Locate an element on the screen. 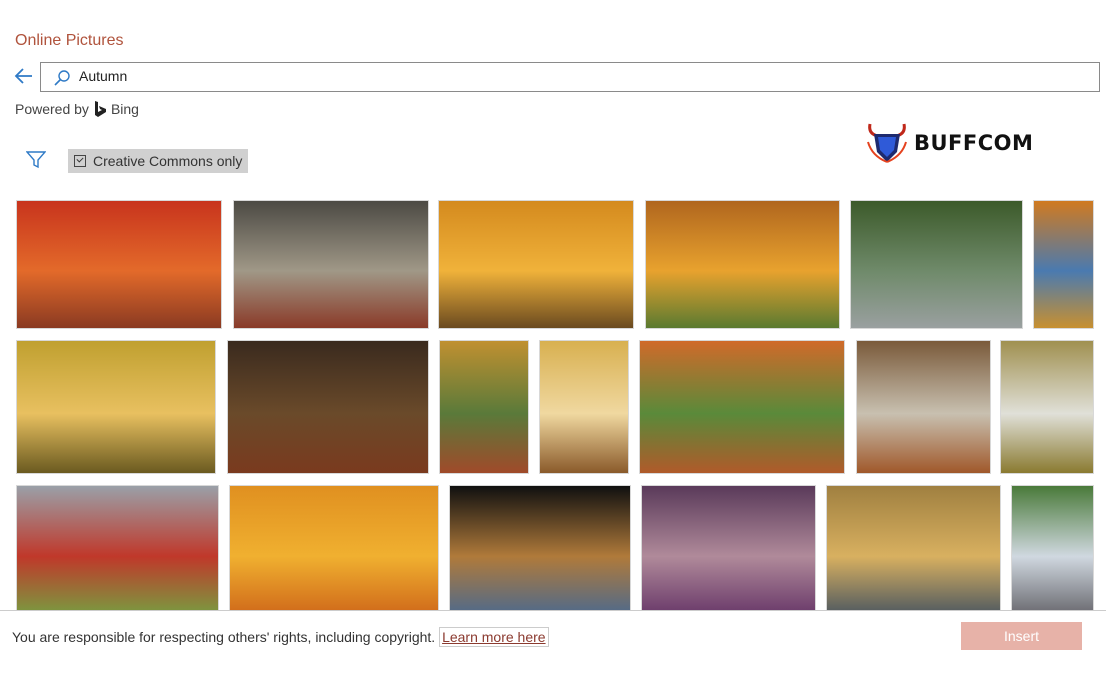 This screenshot has width=1106, height=673. search-icon is located at coordinates (62, 78).